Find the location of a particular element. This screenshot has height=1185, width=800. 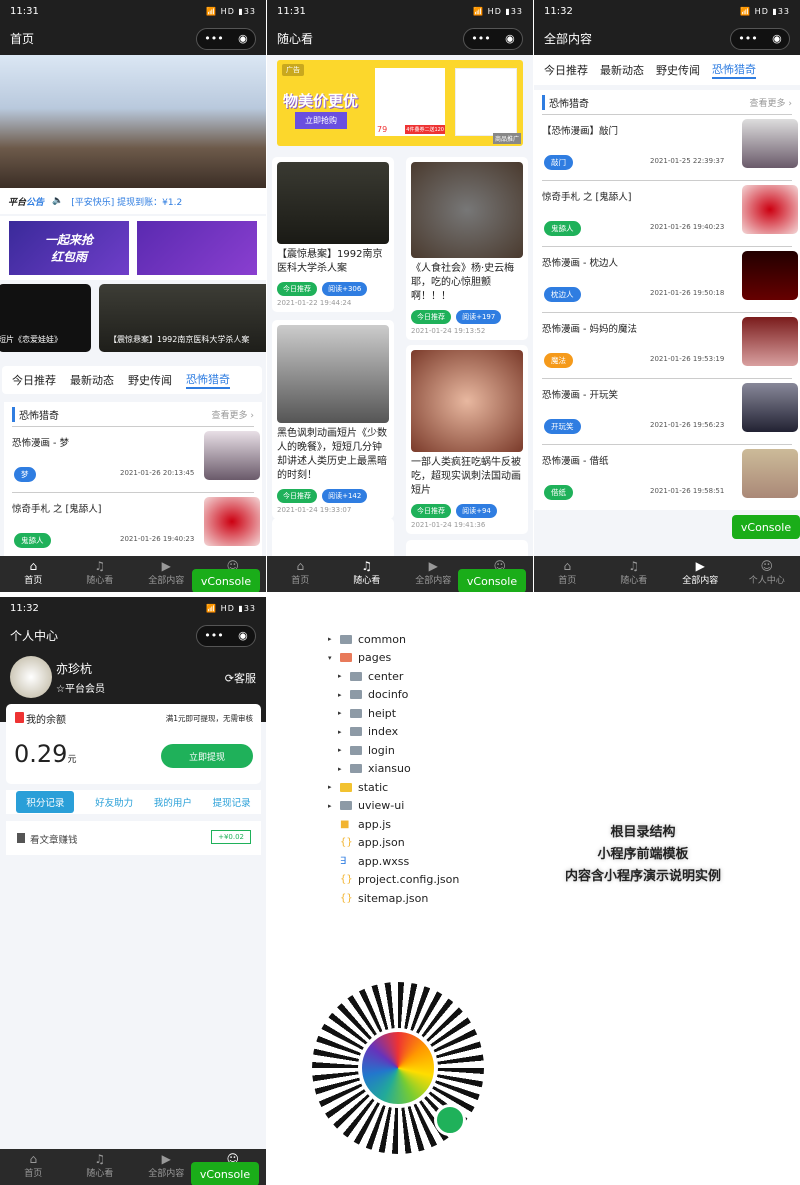

tree-item-static: ▸ static is located at coordinates (393, 787).